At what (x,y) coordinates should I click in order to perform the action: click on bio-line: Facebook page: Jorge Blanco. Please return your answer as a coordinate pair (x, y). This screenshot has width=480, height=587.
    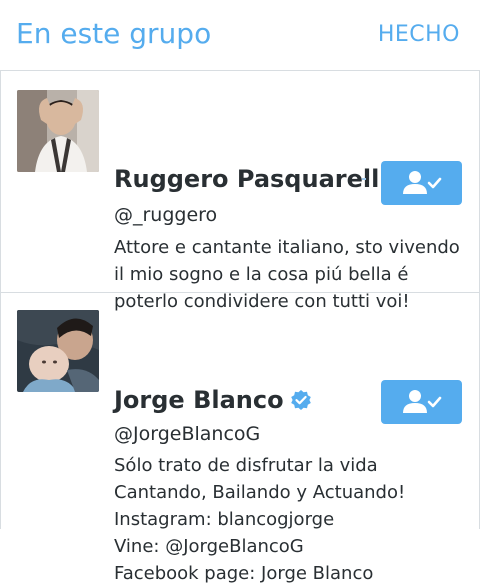
    Looking at the image, I should click on (244, 573).